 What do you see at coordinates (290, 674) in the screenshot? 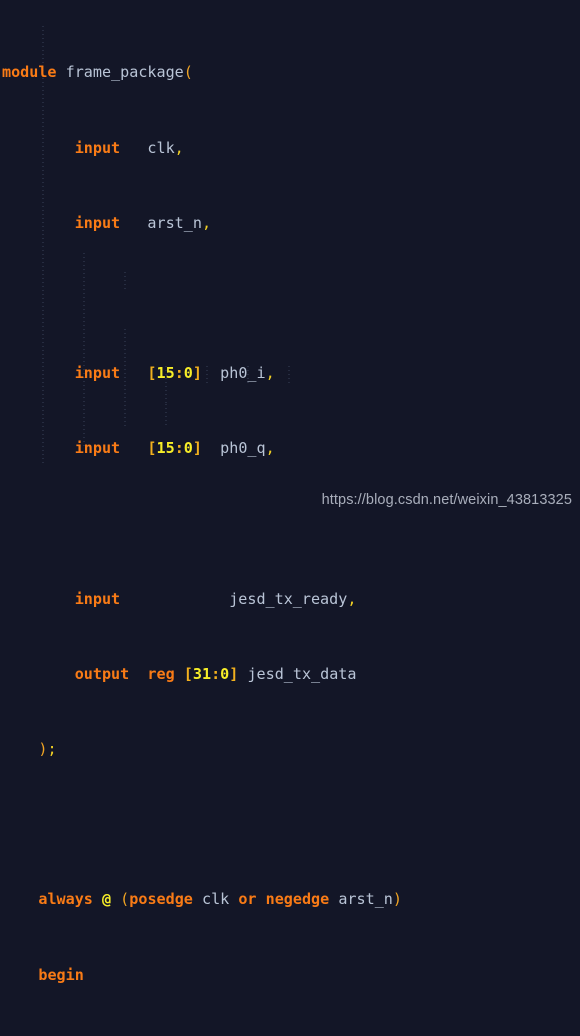
I see `code-line: output reg [31:0] jesd_tx_data` at bounding box center [290, 674].